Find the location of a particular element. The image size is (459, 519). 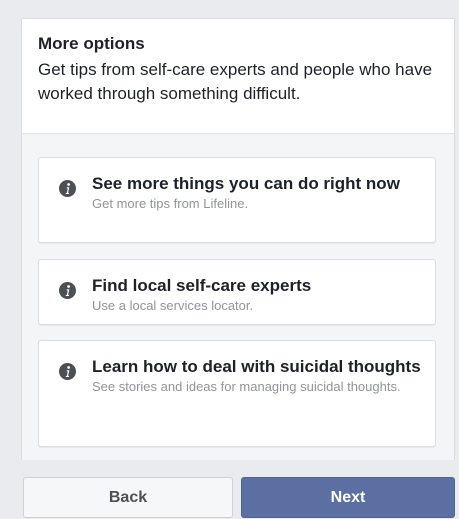

option-title: Learn how to deal with suicidal thoughts is located at coordinates (256, 366).